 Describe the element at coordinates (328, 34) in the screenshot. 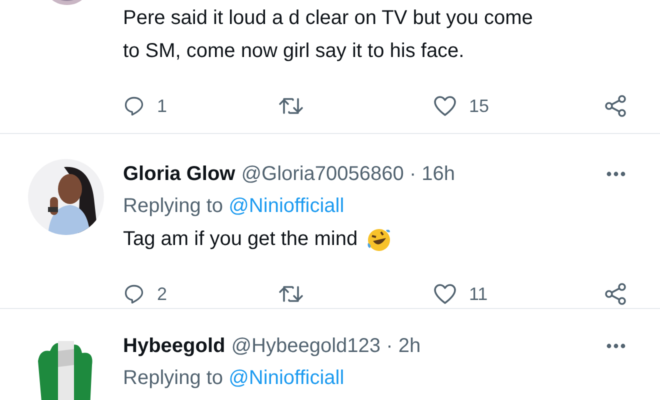

I see `tweet-text: Pere said it loud a d clear on TV but you come to SM, come now girl say it to his face.` at that location.